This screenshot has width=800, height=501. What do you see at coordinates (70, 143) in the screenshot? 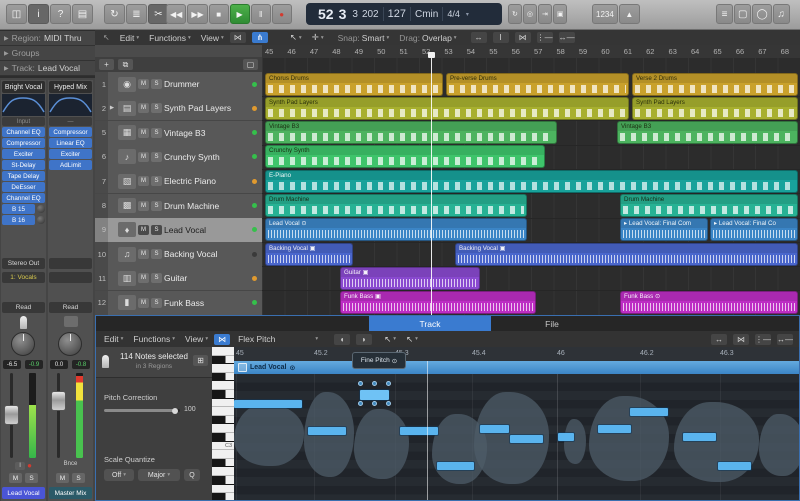
I see `plugin-slot: Linear EQ` at bounding box center [70, 143].